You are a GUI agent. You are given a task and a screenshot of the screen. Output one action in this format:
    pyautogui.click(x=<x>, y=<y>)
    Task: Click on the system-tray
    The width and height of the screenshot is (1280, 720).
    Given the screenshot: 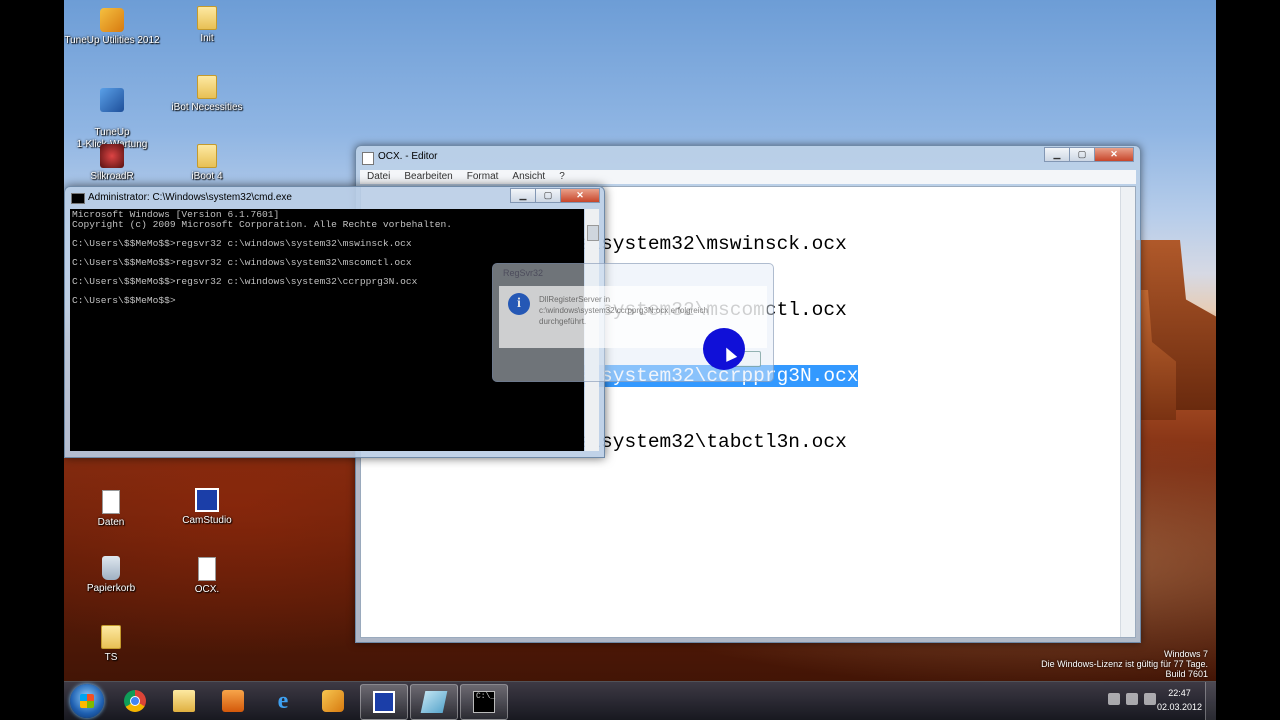 What is the action you would take?
    pyautogui.click(x=1132, y=699)
    